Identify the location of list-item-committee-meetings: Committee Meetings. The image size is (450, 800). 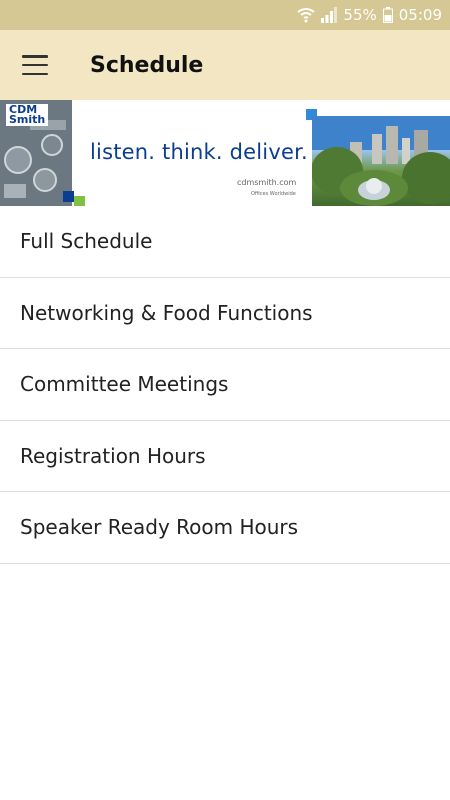
(225, 385).